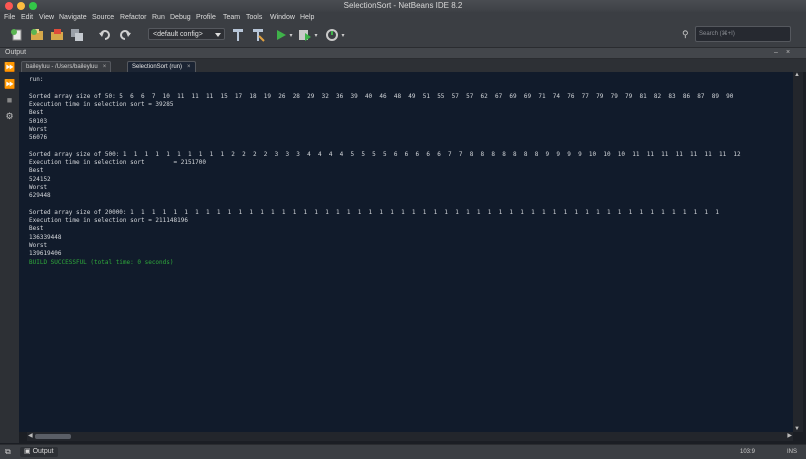 This screenshot has height=459, width=806. Describe the element at coordinates (27, 17) in the screenshot. I see `menu-edit: Edit` at that location.